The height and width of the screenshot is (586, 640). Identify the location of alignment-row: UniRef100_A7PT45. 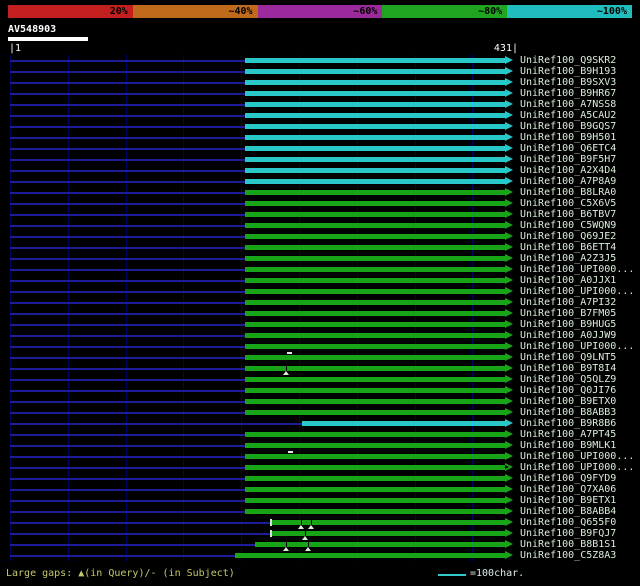
(320, 434).